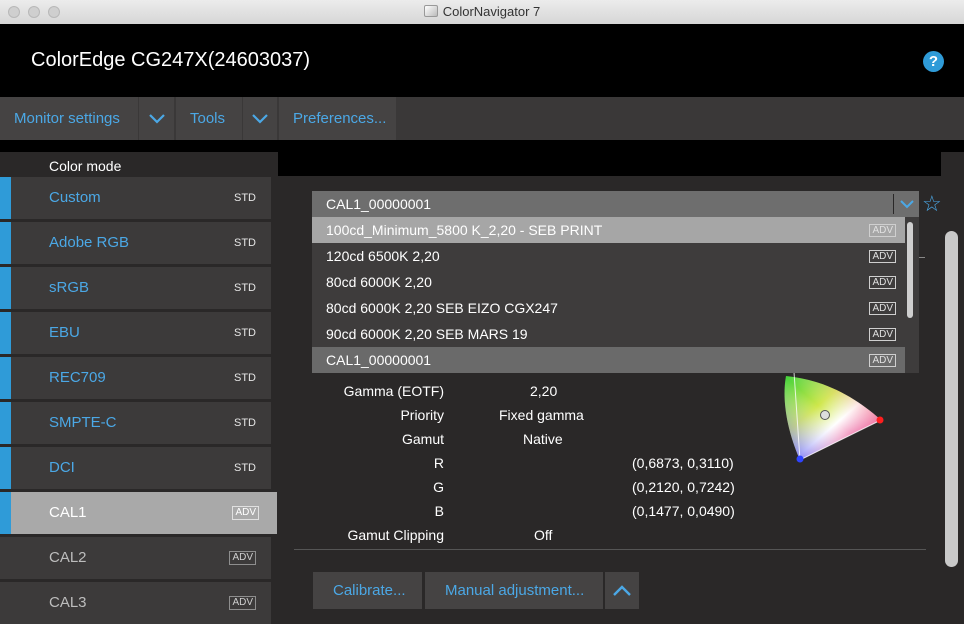 This screenshot has width=964, height=624. What do you see at coordinates (62, 467) in the screenshot?
I see `mode-label: DCI` at bounding box center [62, 467].